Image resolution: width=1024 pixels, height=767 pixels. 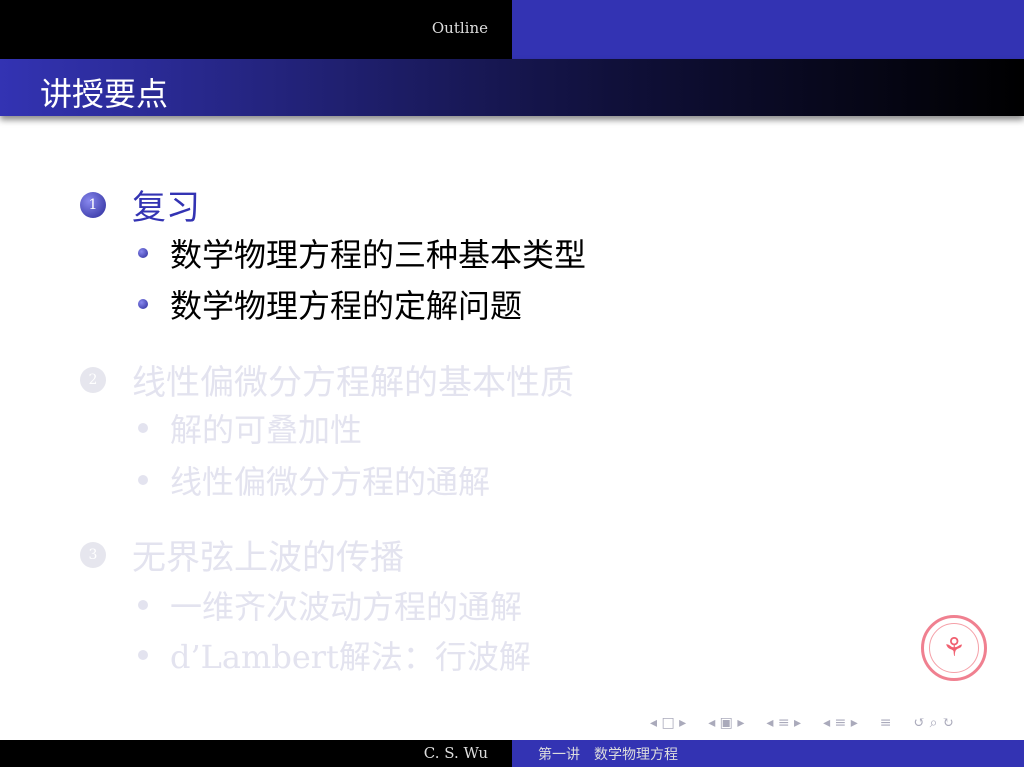 I want to click on list-item: 数学物理方程的定解问题, so click(x=330, y=304).